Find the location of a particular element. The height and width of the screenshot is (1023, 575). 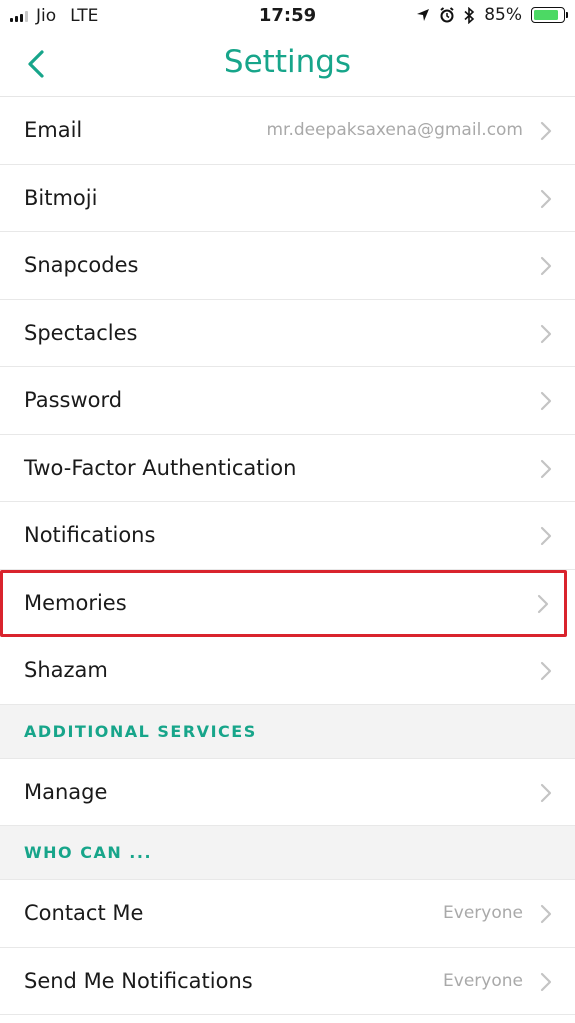

row-label: Manage is located at coordinates (66, 791).